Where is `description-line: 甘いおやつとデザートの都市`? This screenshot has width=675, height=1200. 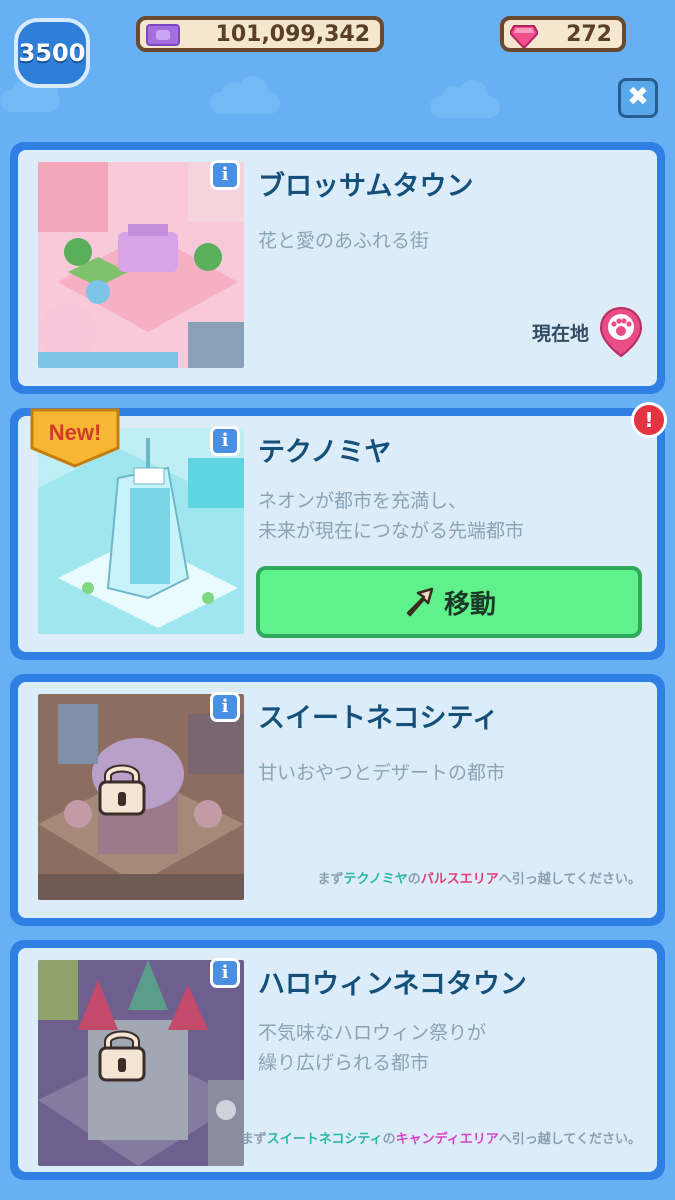 description-line: 甘いおやつとデザートの都市 is located at coordinates (382, 773).